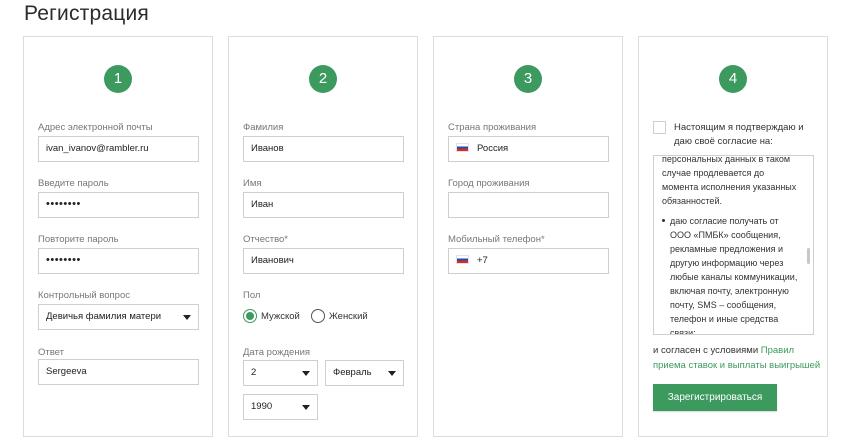 The width and height of the screenshot is (841, 444). Describe the element at coordinates (323, 205) in the screenshot. I see `firstname-field: Иван` at that location.